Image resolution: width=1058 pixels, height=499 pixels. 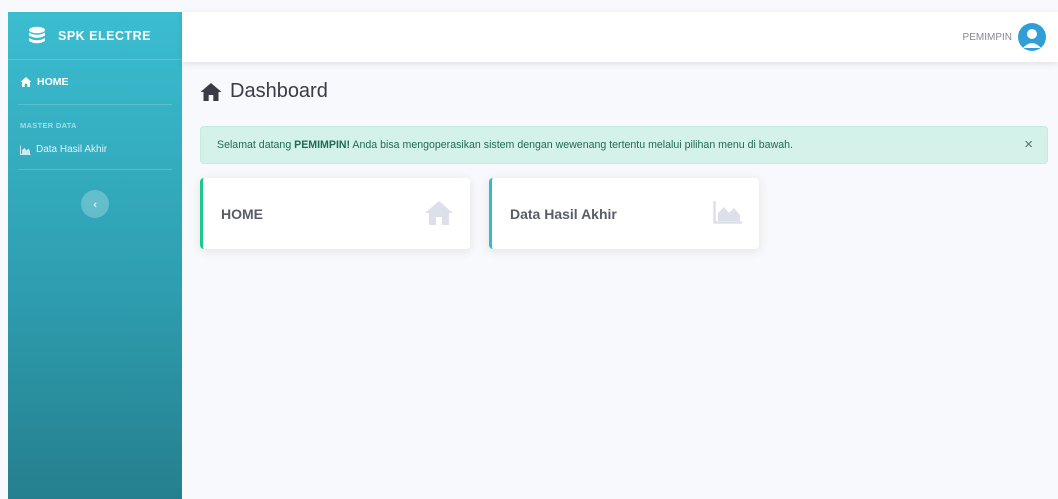 What do you see at coordinates (95, 169) in the screenshot?
I see `sidebar-divider` at bounding box center [95, 169].